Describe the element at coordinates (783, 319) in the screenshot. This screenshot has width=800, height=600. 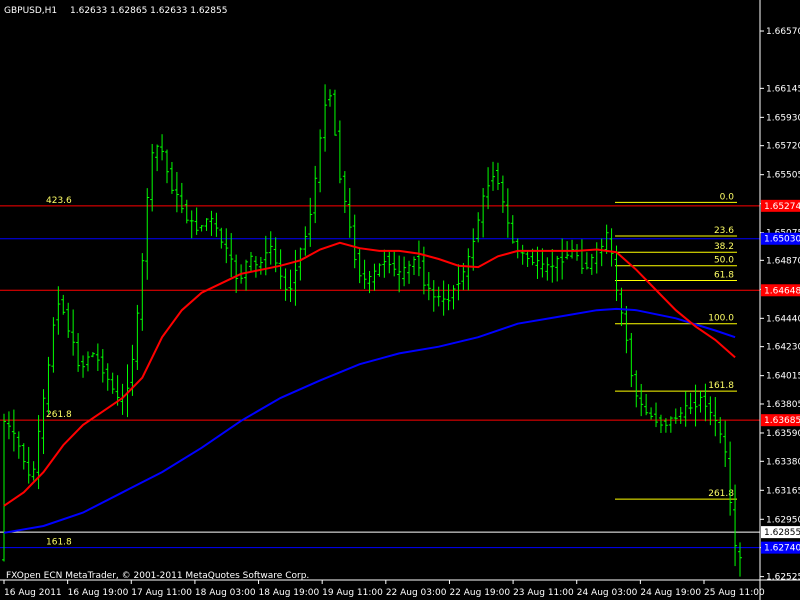
I see `price-tick-label: 1.64440` at that location.